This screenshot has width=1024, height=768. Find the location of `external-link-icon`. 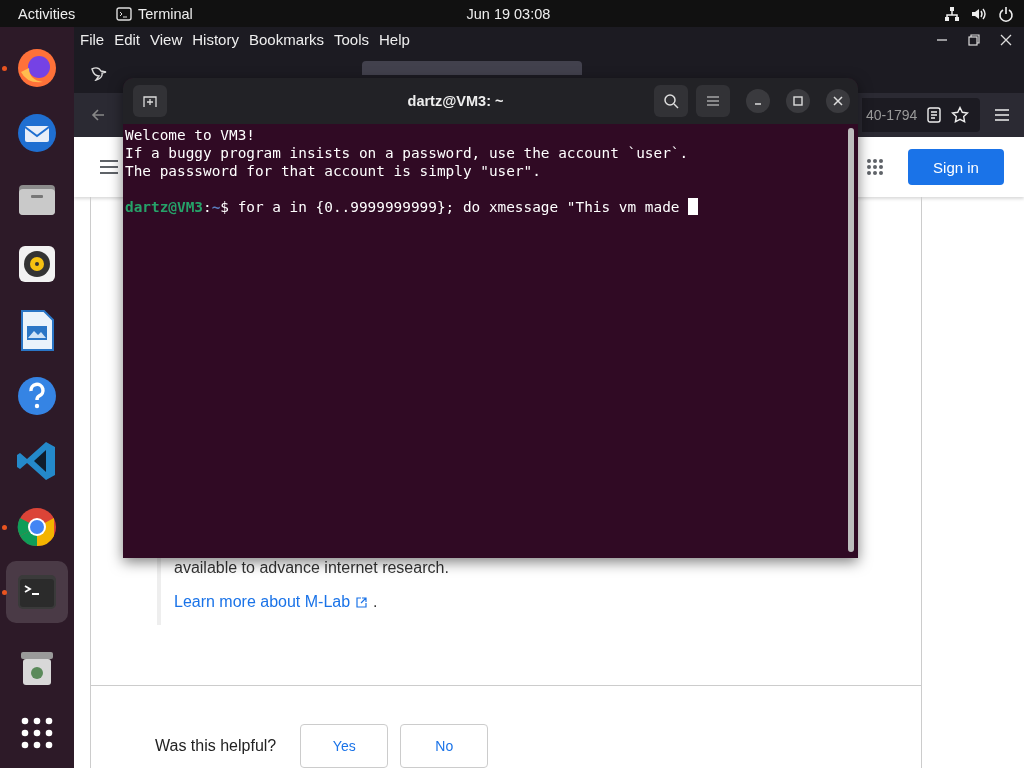

external-link-icon is located at coordinates (362, 602).